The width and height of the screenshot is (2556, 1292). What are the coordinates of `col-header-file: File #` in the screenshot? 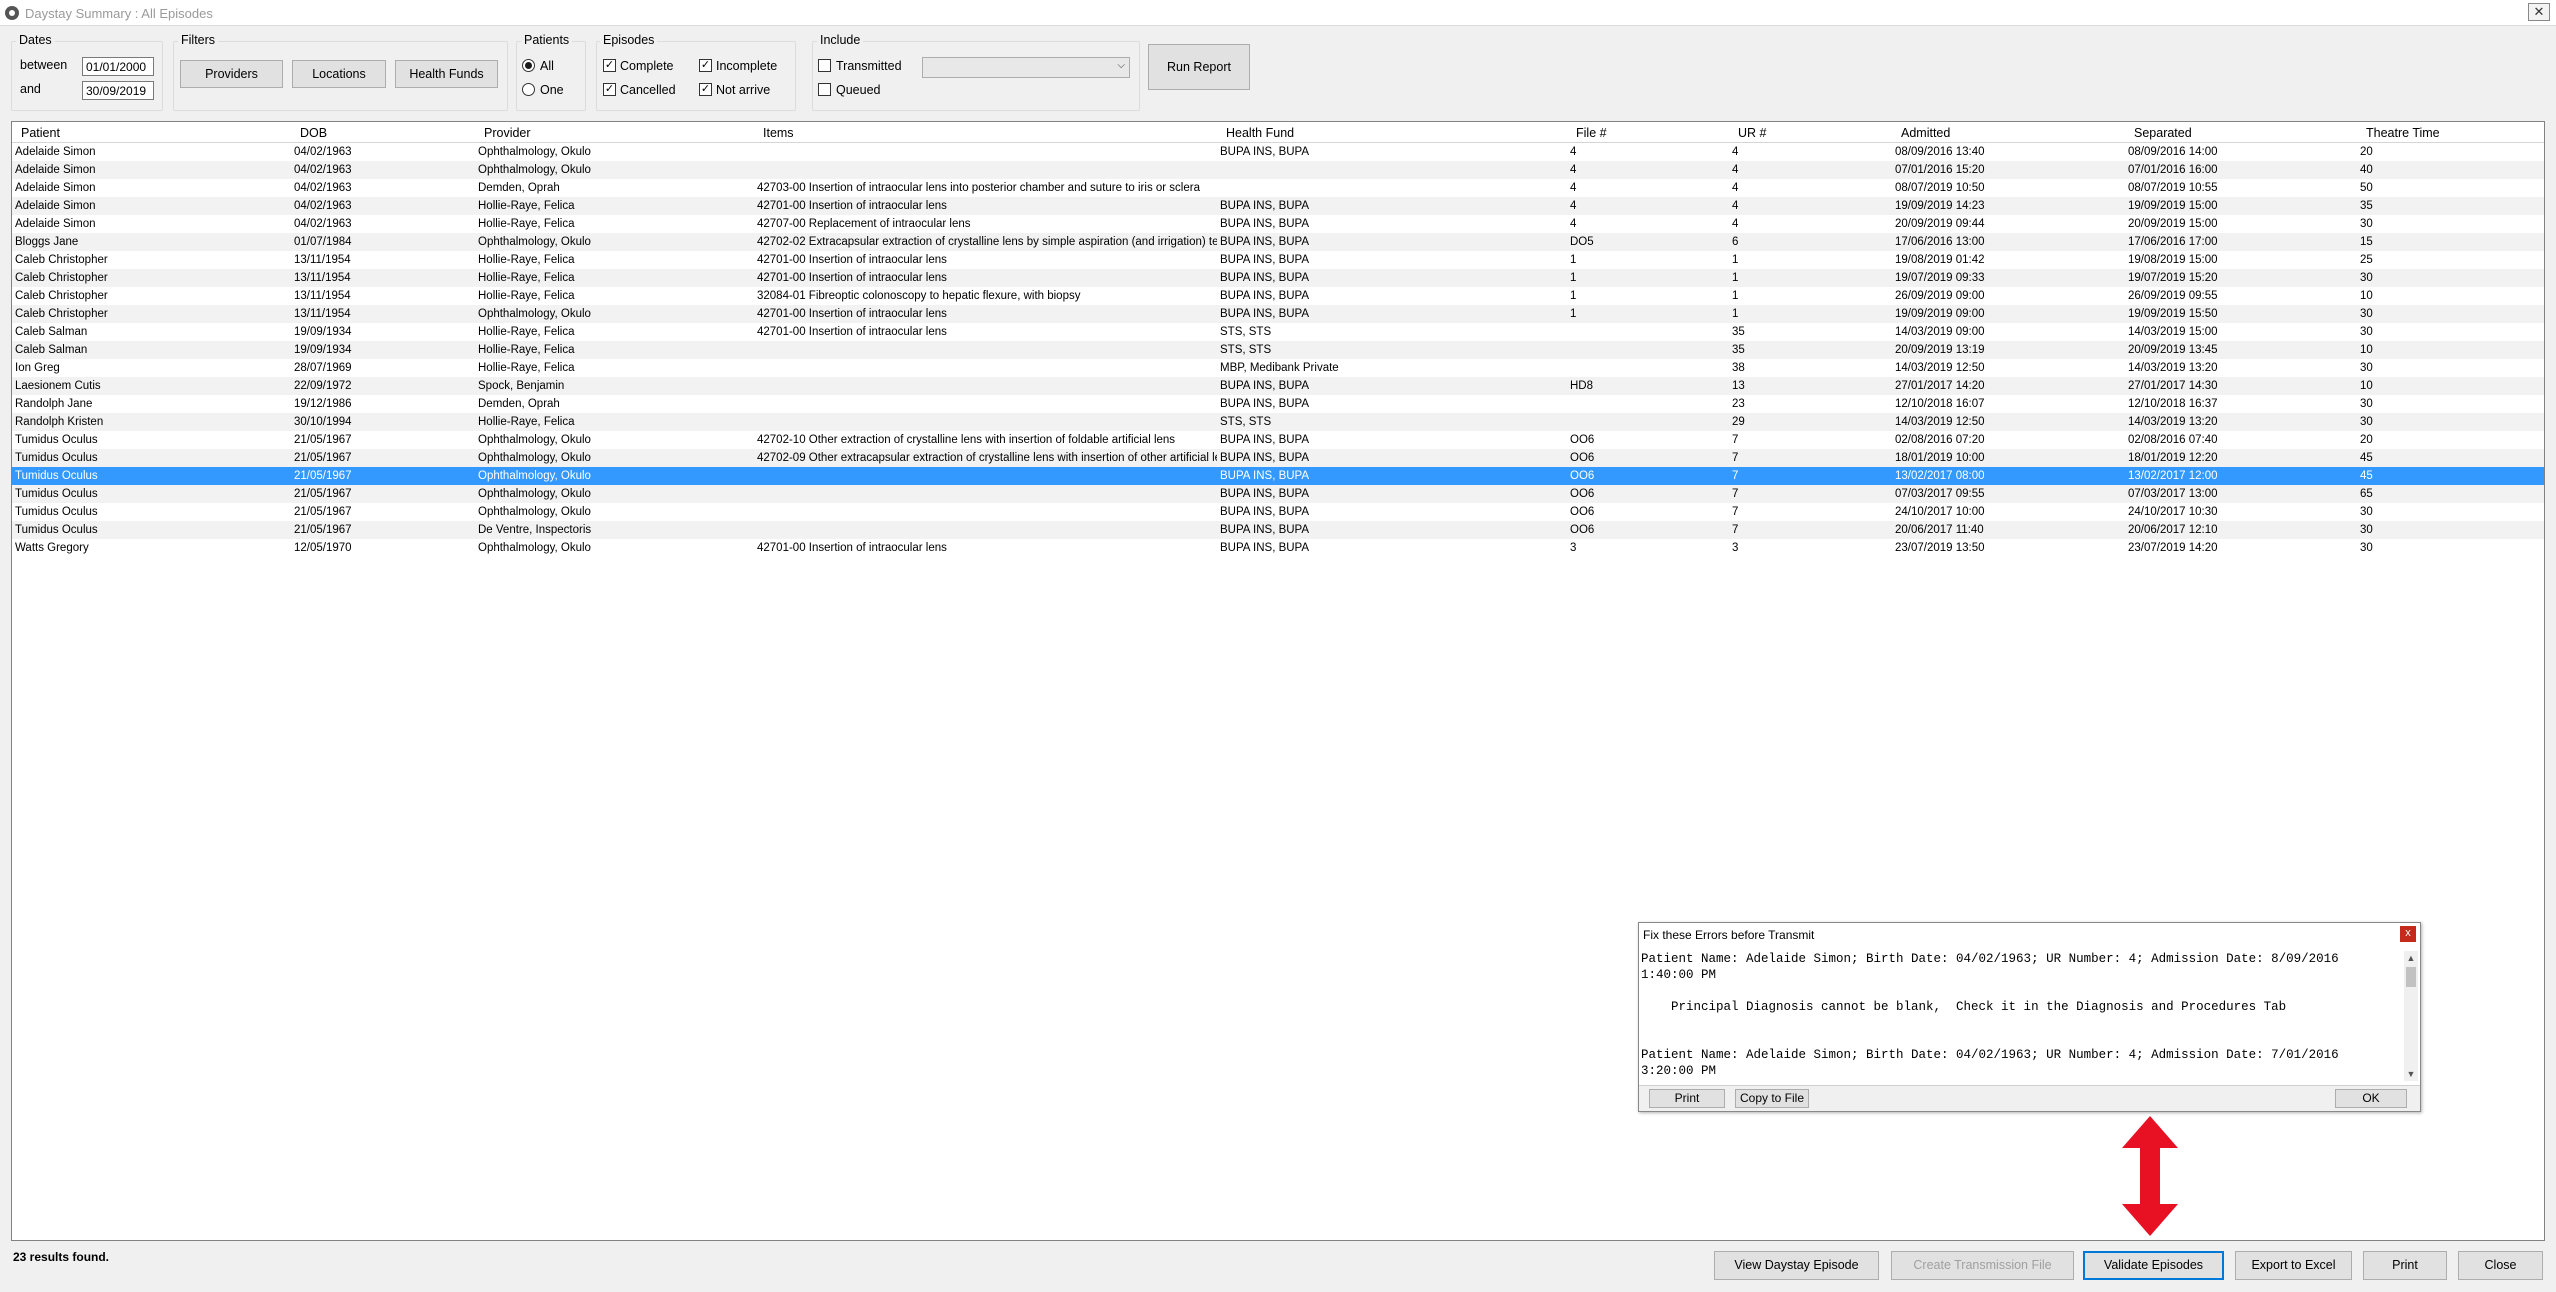 It's located at (1591, 133).